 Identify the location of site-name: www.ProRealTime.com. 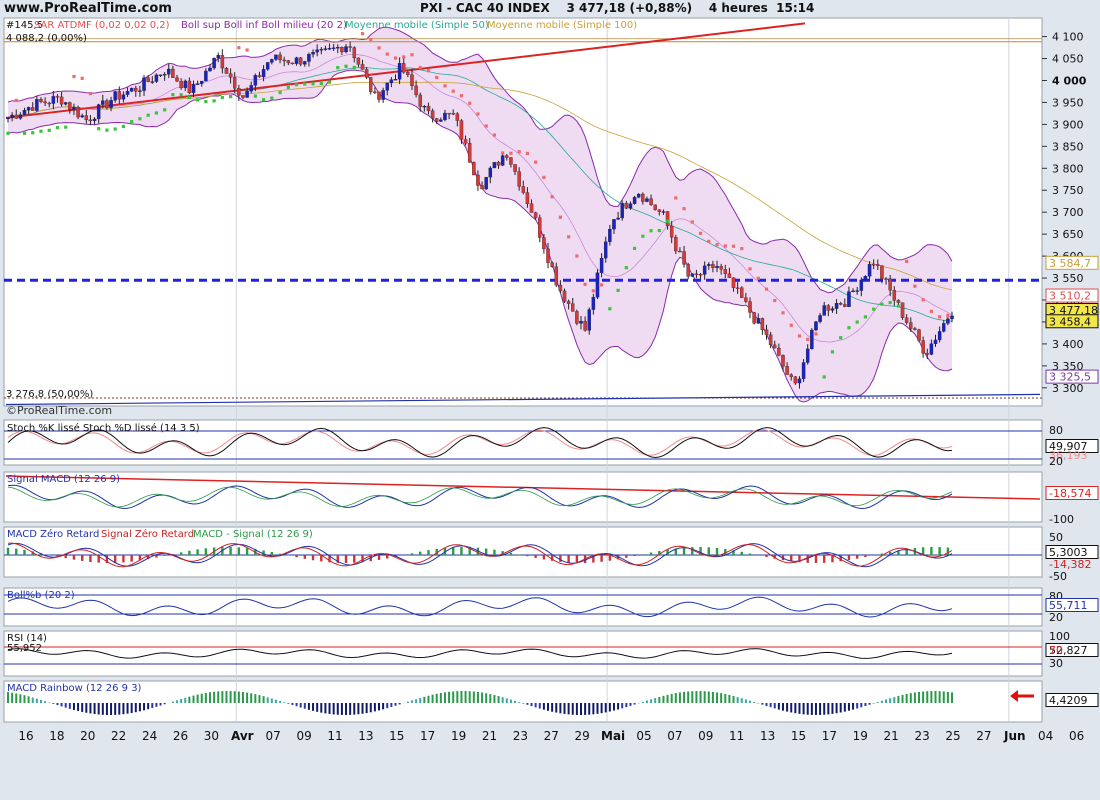
(88, 8).